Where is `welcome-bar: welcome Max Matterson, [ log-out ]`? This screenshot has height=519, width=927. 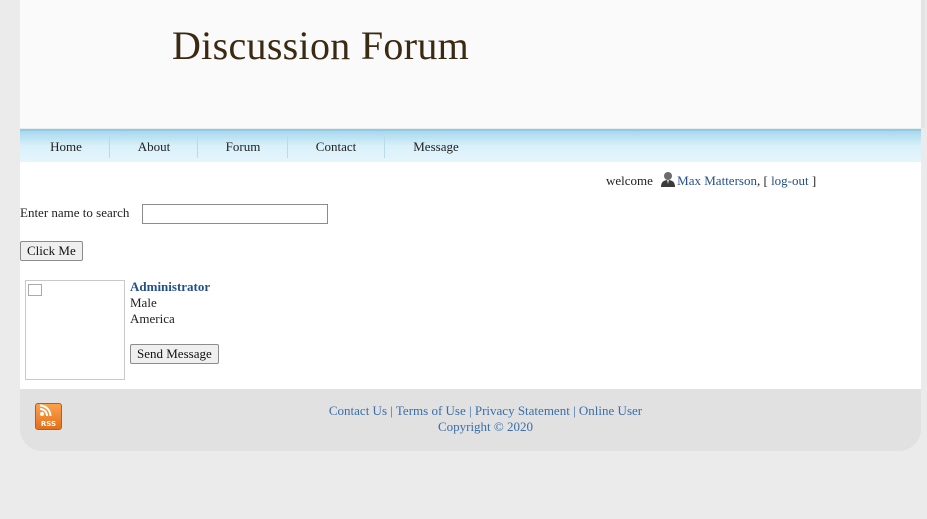
welcome-bar: welcome Max Matterson, [ log-out ] is located at coordinates (711, 181).